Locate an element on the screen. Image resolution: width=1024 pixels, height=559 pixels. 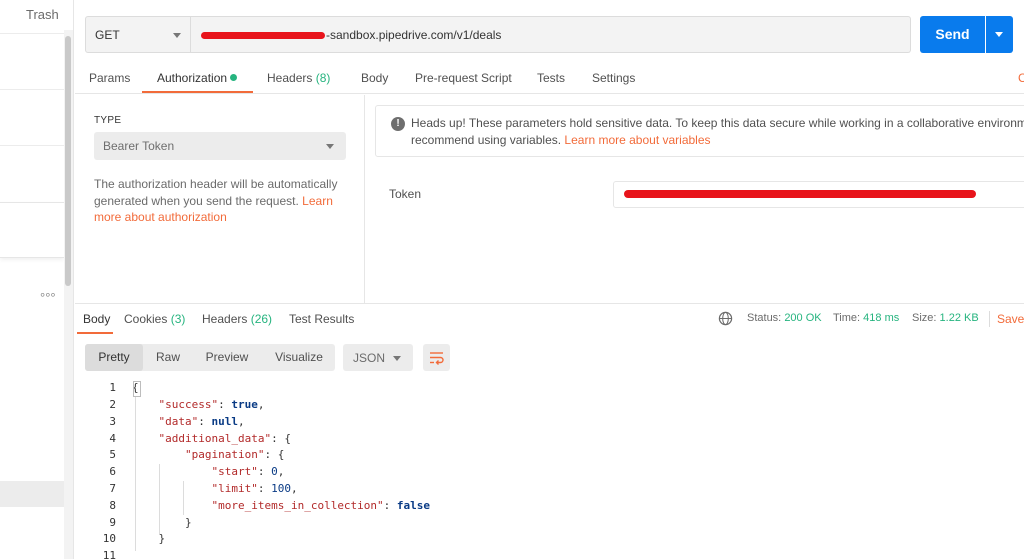
sidebar: Trash °°° is located at coordinates (37, 279).